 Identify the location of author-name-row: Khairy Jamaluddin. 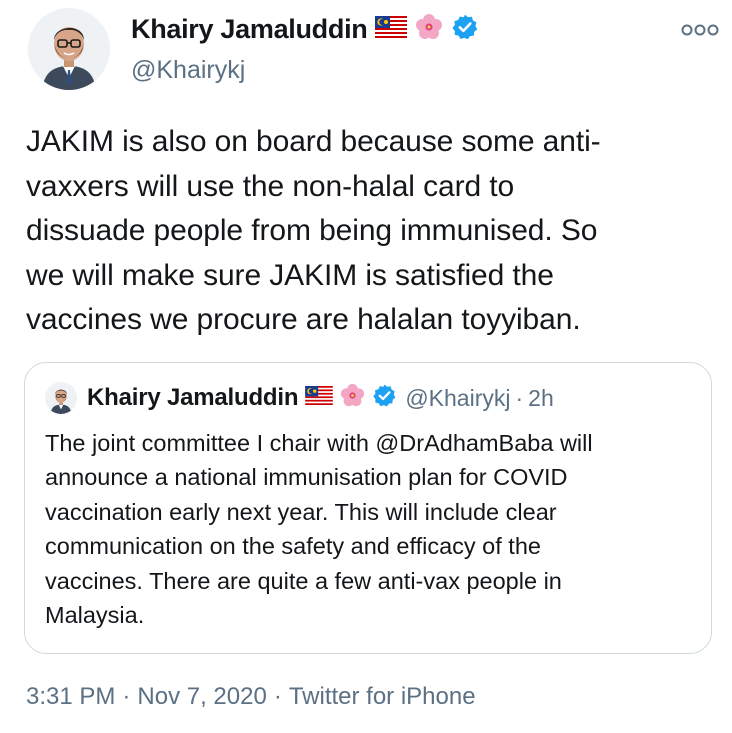
(395, 29).